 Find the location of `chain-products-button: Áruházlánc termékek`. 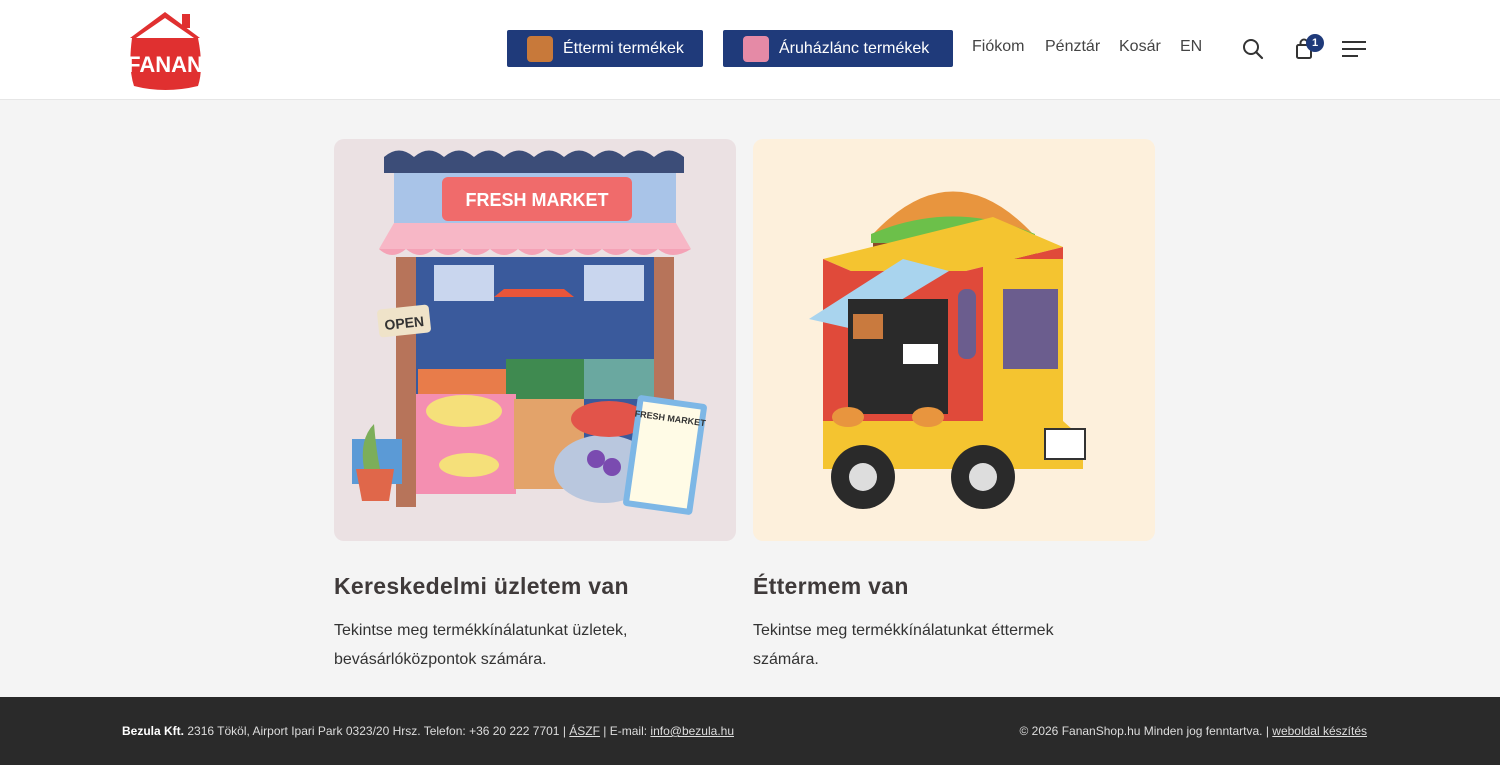

chain-products-button: Áruházlánc termékek is located at coordinates (838, 48).